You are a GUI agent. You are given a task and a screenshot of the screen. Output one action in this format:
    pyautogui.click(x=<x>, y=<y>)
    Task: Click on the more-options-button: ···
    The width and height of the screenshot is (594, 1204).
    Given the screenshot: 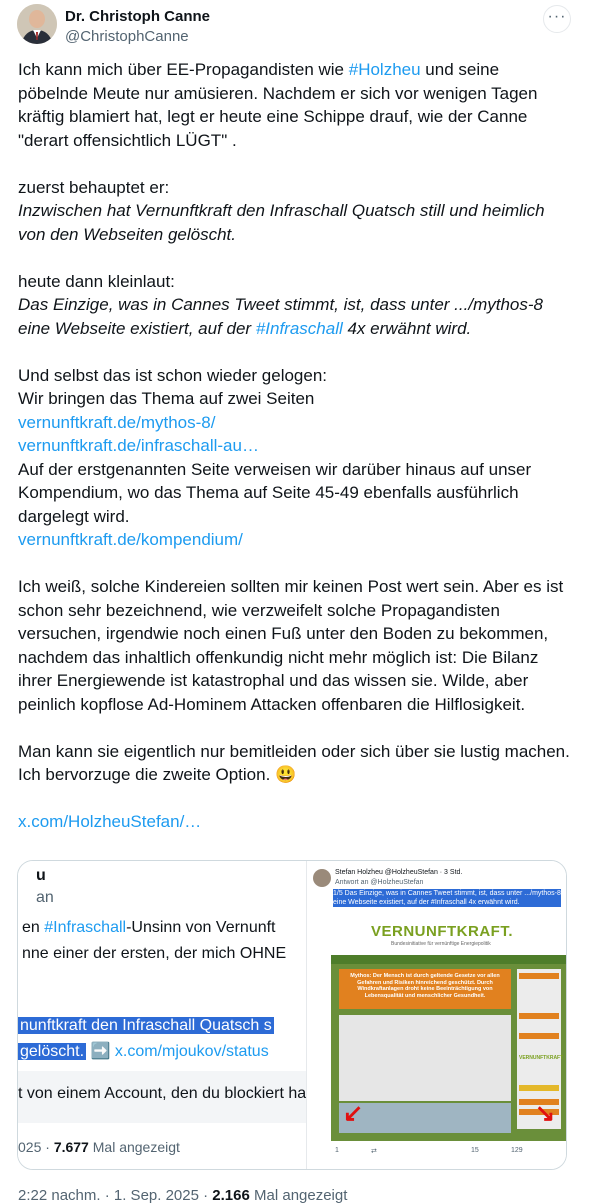 What is the action you would take?
    pyautogui.click(x=557, y=19)
    